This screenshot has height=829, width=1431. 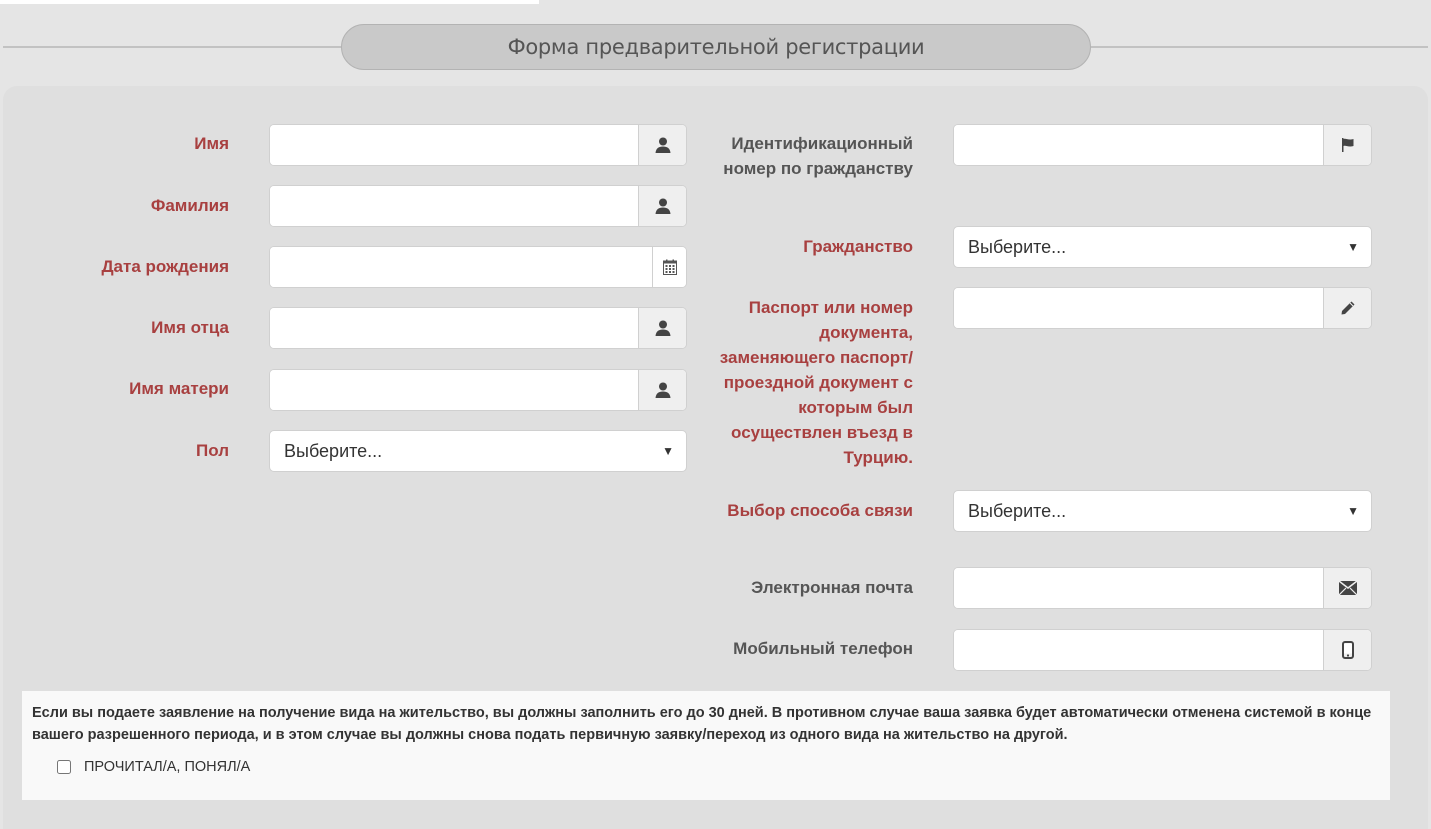 I want to click on envelope-icon, so click(x=1347, y=588).